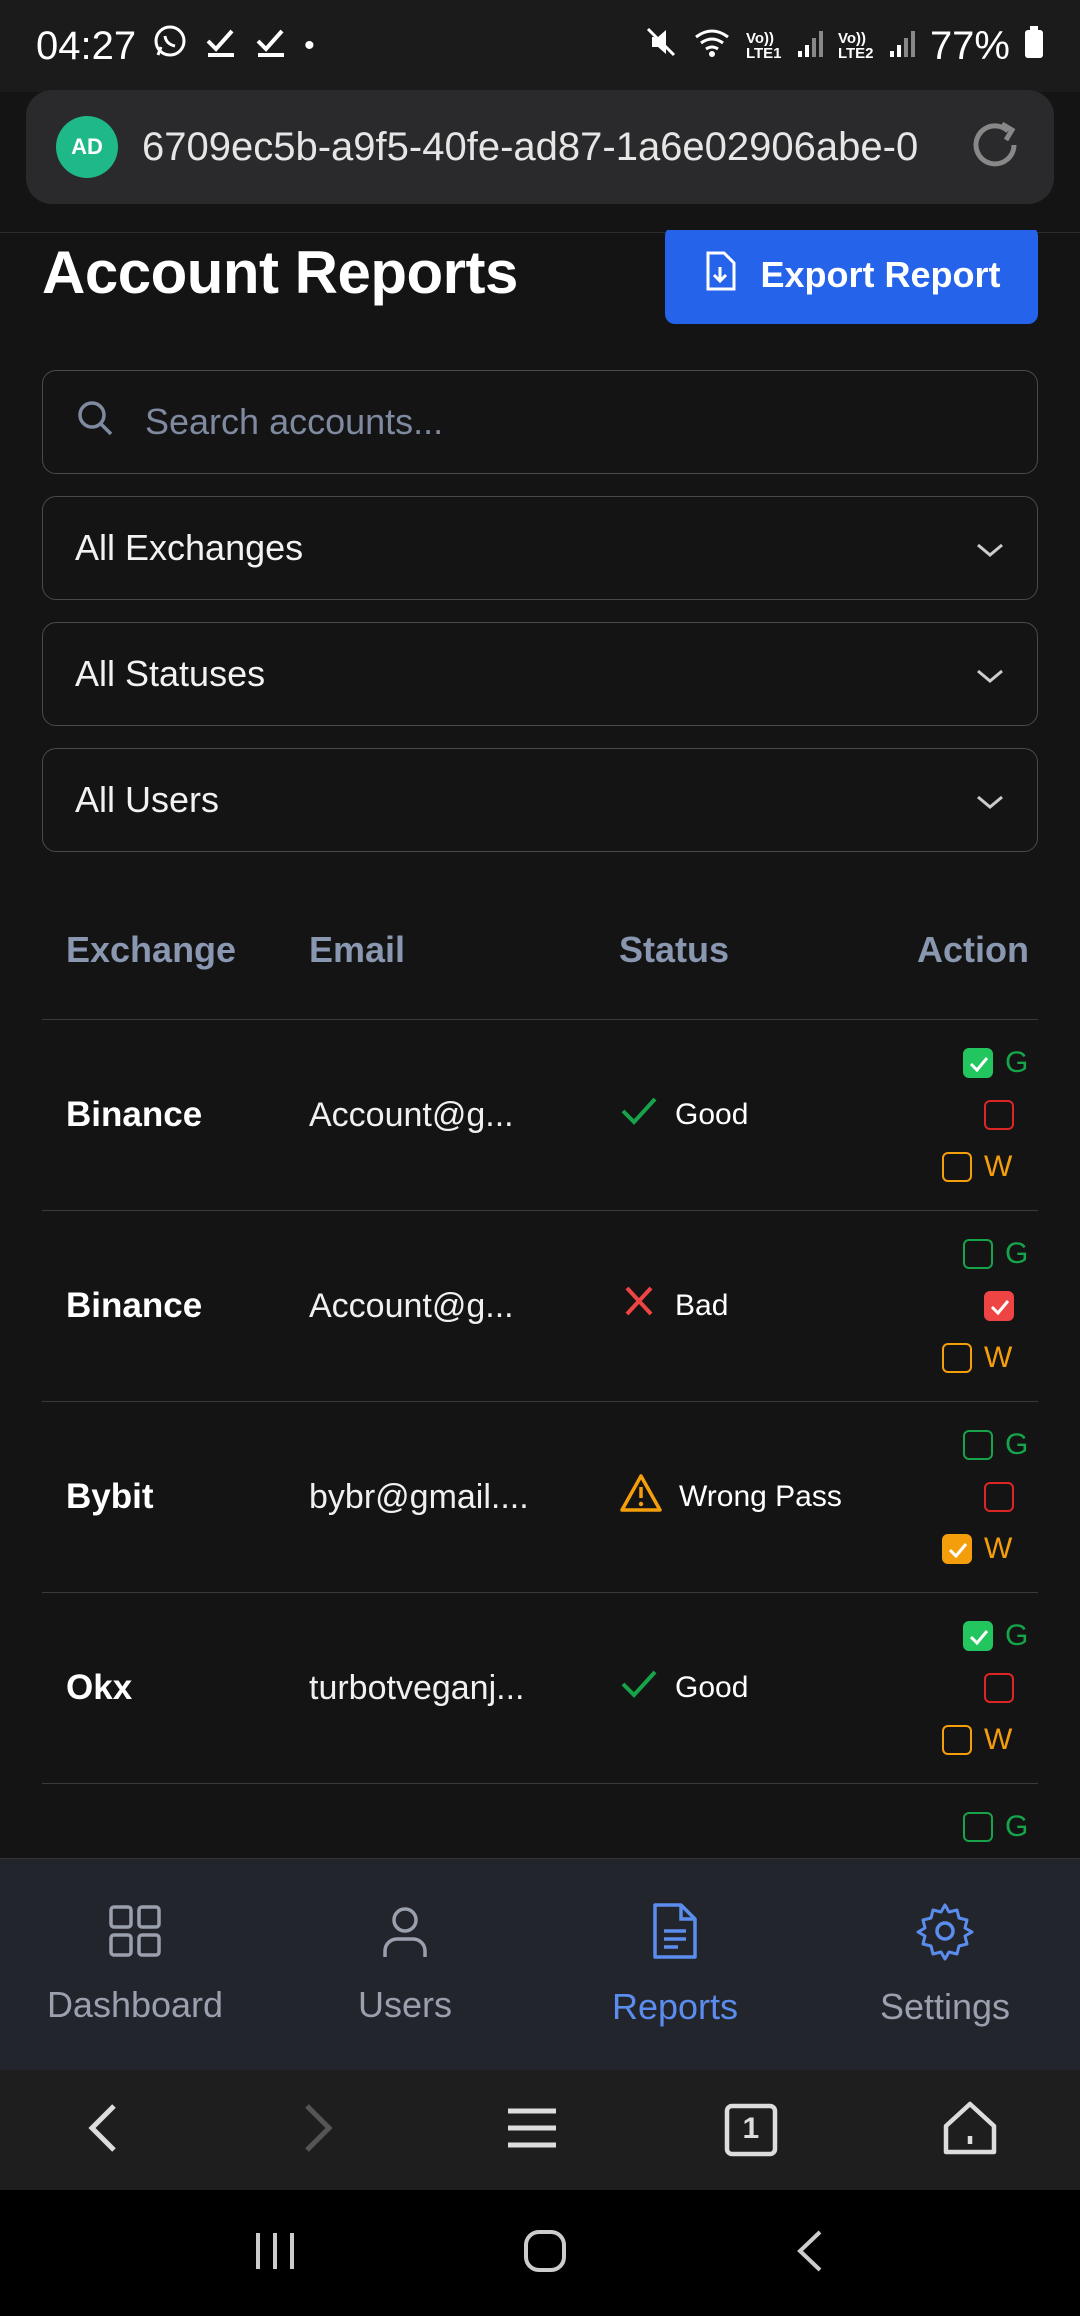 The height and width of the screenshot is (2316, 1080). What do you see at coordinates (540, 548) in the screenshot?
I see `exchange-select: All Exchanges` at bounding box center [540, 548].